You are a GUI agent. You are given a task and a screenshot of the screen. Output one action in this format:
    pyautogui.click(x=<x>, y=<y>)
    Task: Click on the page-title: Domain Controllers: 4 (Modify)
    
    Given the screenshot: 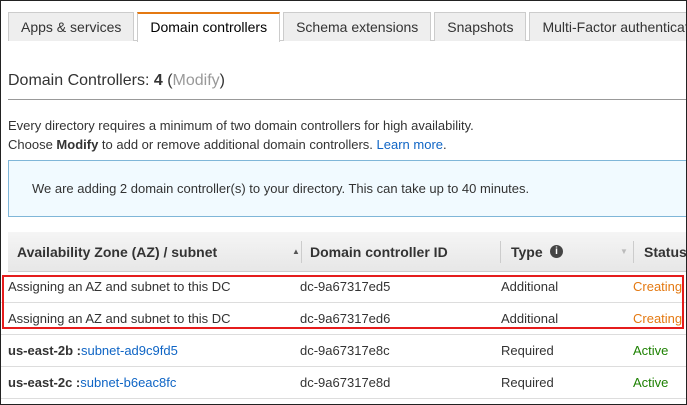 What is the action you would take?
    pyautogui.click(x=116, y=81)
    